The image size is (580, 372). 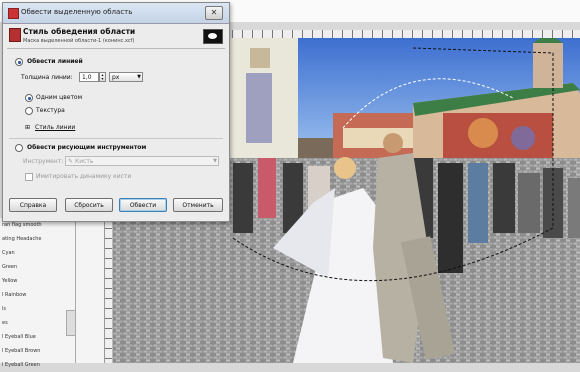 I want to click on header-subtitle: Маска выделенной области-1 (конинс.xcf), so click(x=79, y=41).